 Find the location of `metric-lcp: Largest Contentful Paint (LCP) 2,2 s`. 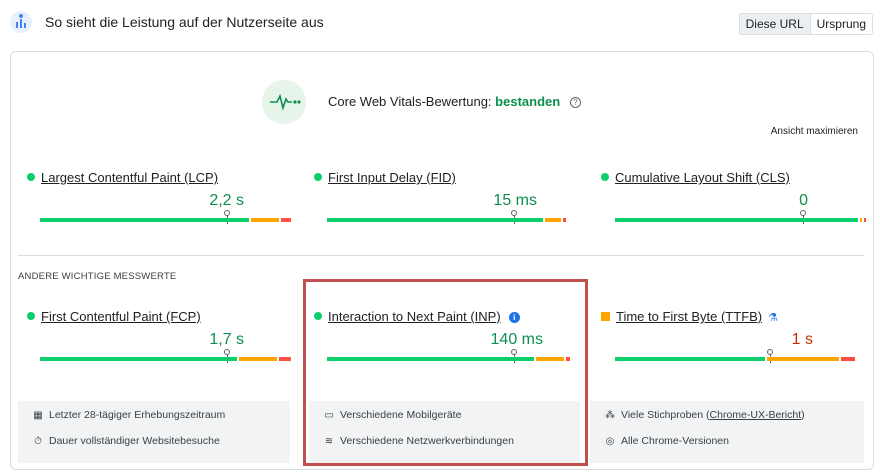

metric-lcp: Largest Contentful Paint (LCP) 2,2 s is located at coordinates (159, 205).